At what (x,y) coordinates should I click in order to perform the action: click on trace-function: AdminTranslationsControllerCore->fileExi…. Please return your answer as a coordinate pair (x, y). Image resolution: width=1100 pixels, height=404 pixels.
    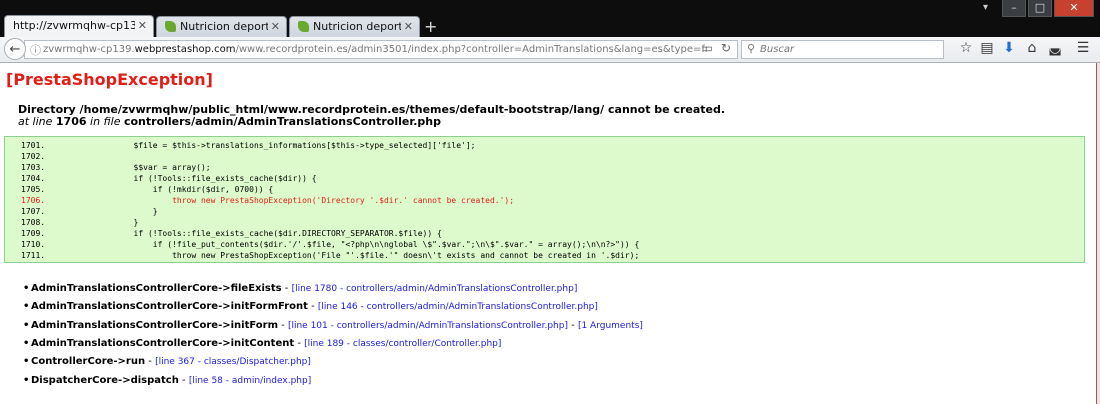
    Looking at the image, I should click on (156, 288).